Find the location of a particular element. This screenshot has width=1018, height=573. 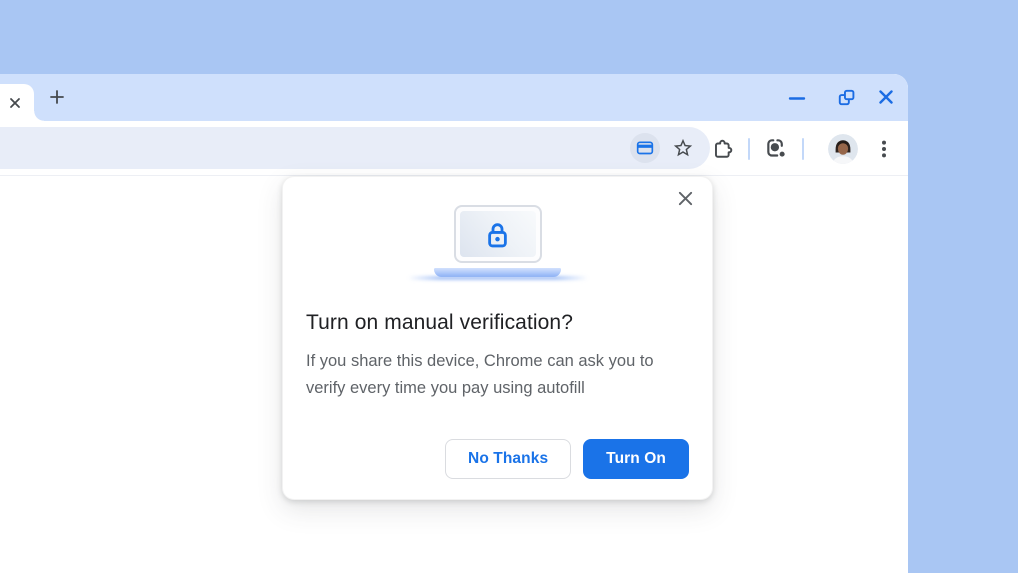

browser-toolbar is located at coordinates (454, 148).